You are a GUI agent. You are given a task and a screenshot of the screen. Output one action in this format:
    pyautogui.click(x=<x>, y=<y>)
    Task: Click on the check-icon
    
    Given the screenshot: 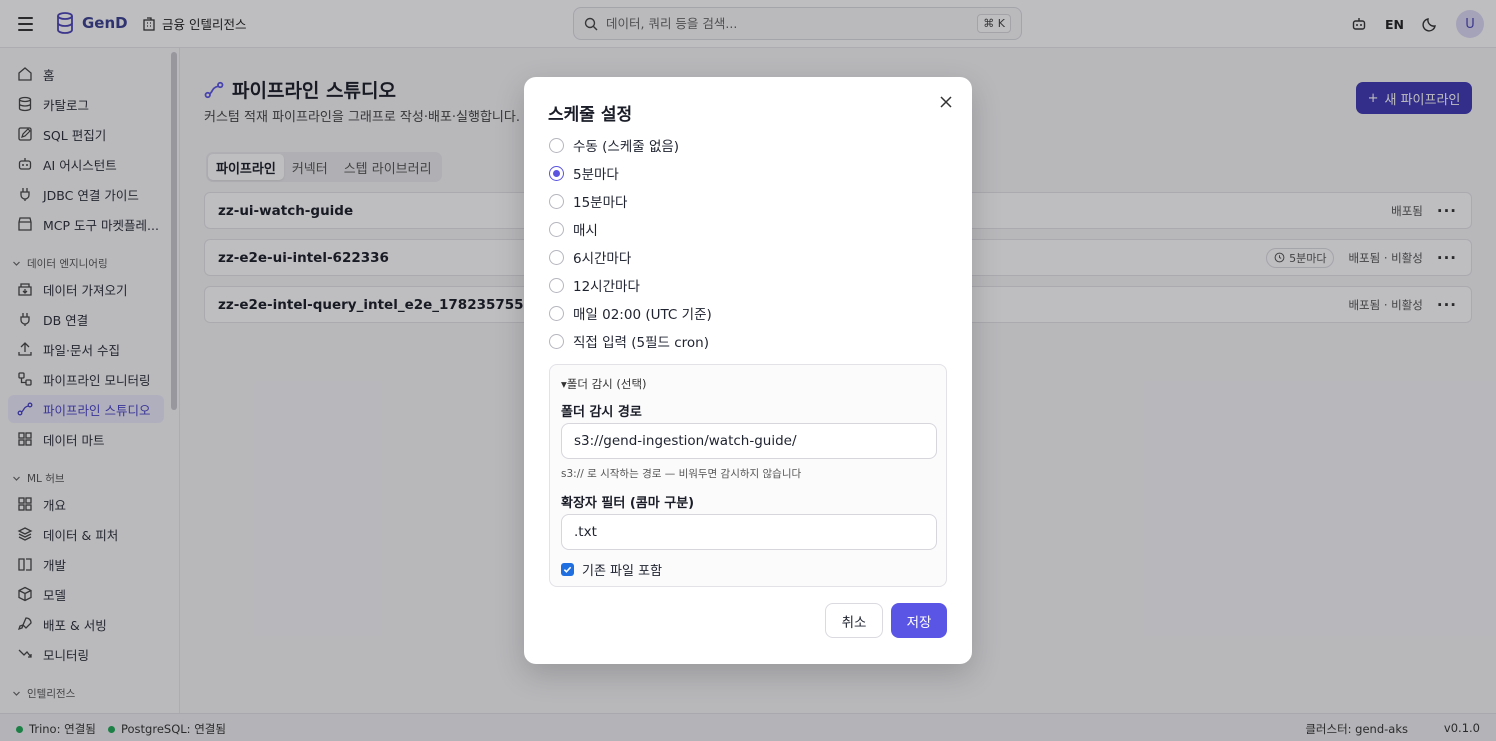 What is the action you would take?
    pyautogui.click(x=567, y=569)
    